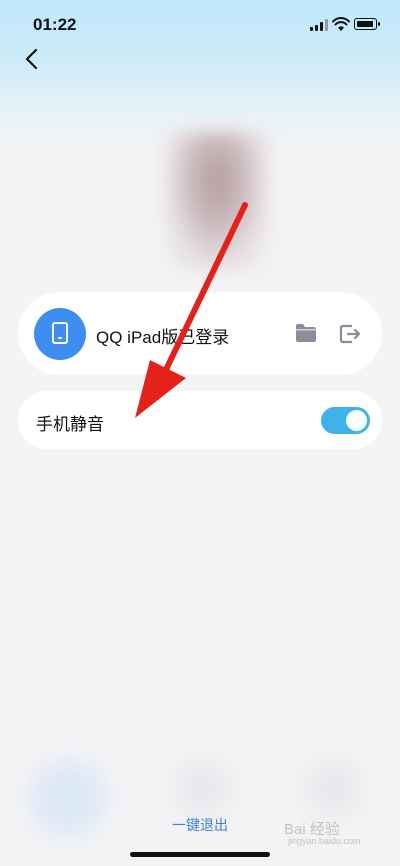  What do you see at coordinates (200, 854) in the screenshot?
I see `home-indicator` at bounding box center [200, 854].